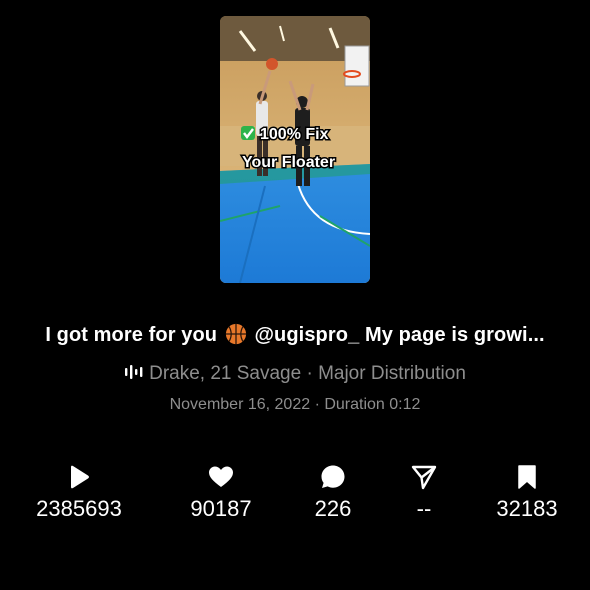 The image size is (590, 590). What do you see at coordinates (221, 476) in the screenshot?
I see `heart-icon` at bounding box center [221, 476].